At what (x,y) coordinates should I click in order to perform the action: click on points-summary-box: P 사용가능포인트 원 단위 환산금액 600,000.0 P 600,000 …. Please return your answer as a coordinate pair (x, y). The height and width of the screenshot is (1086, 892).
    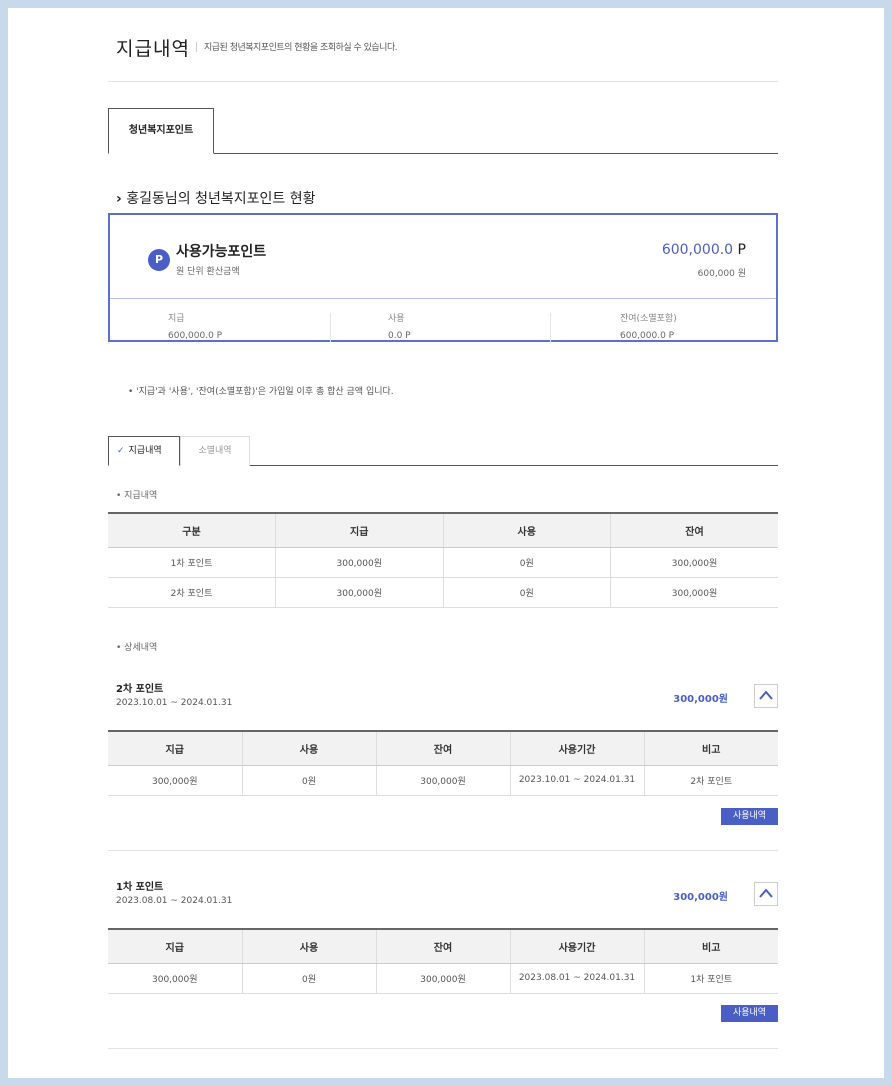
    Looking at the image, I should click on (443, 278).